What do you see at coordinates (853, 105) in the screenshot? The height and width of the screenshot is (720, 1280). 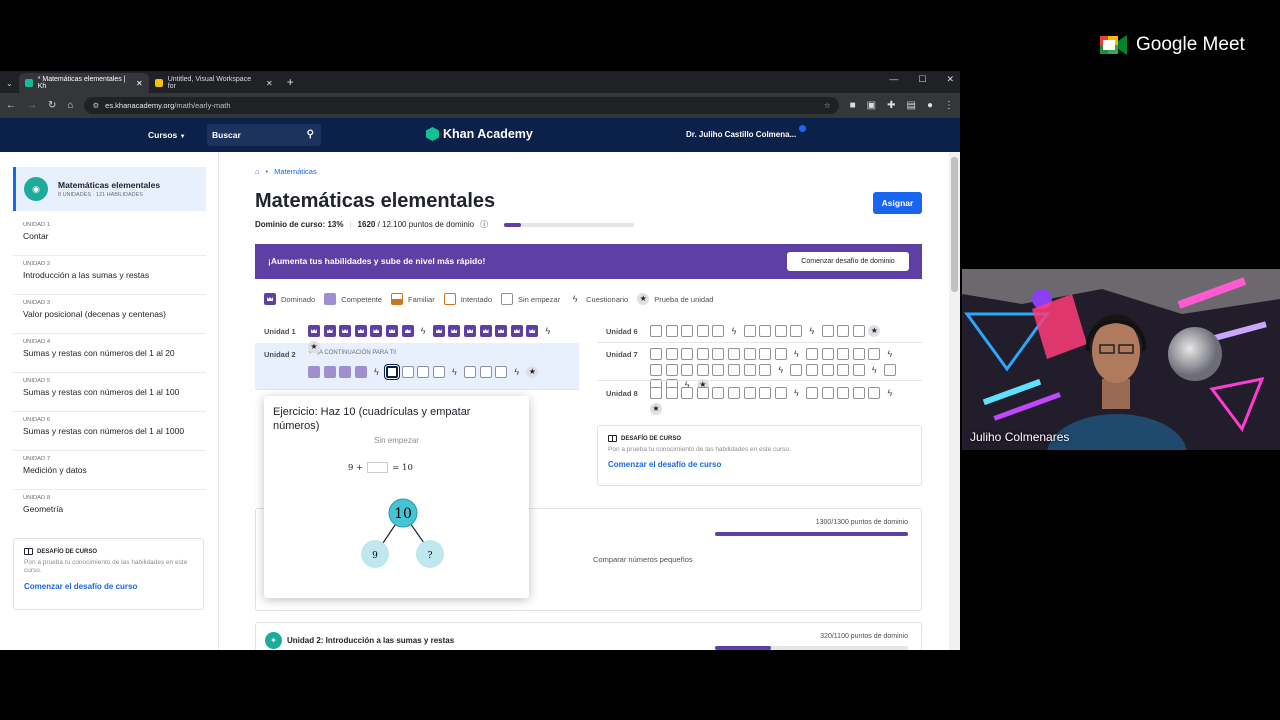 I see `extension-icon: ■` at bounding box center [853, 105].